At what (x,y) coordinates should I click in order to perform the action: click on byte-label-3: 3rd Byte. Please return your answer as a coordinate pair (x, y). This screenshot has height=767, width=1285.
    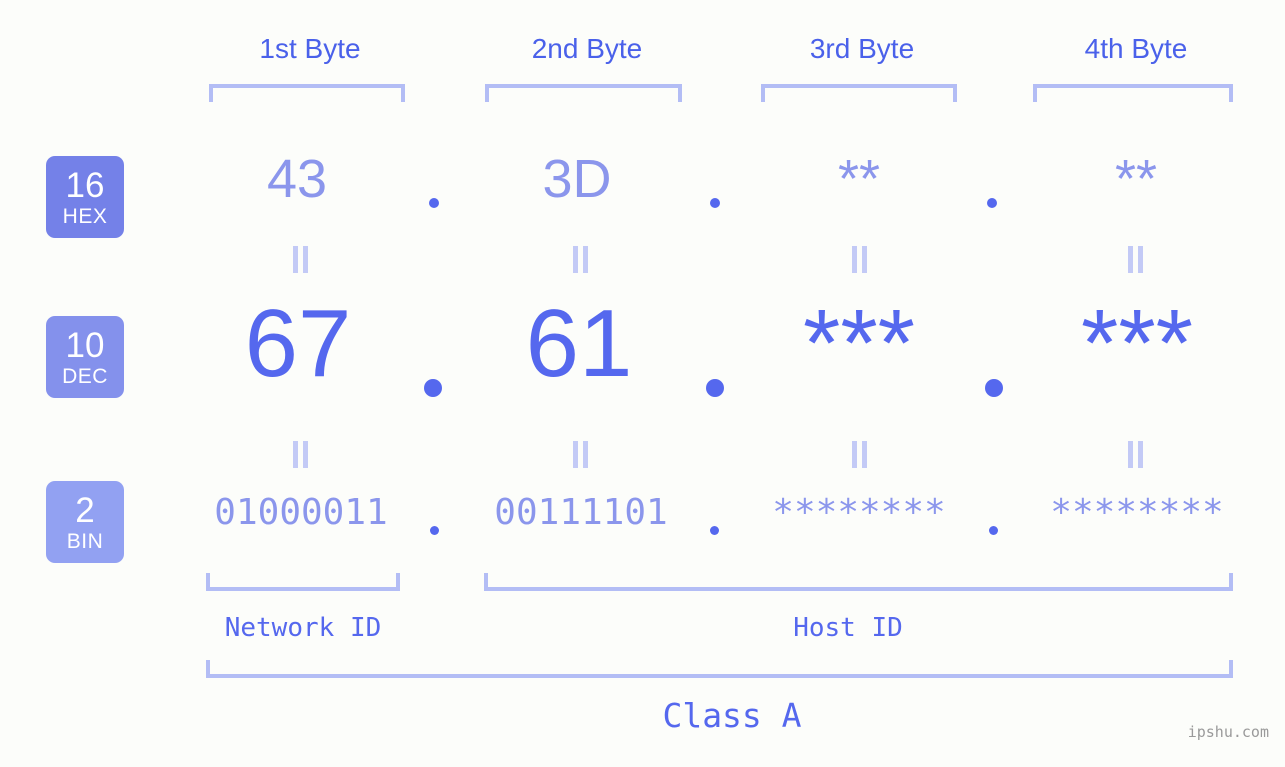
    Looking at the image, I should click on (862, 48).